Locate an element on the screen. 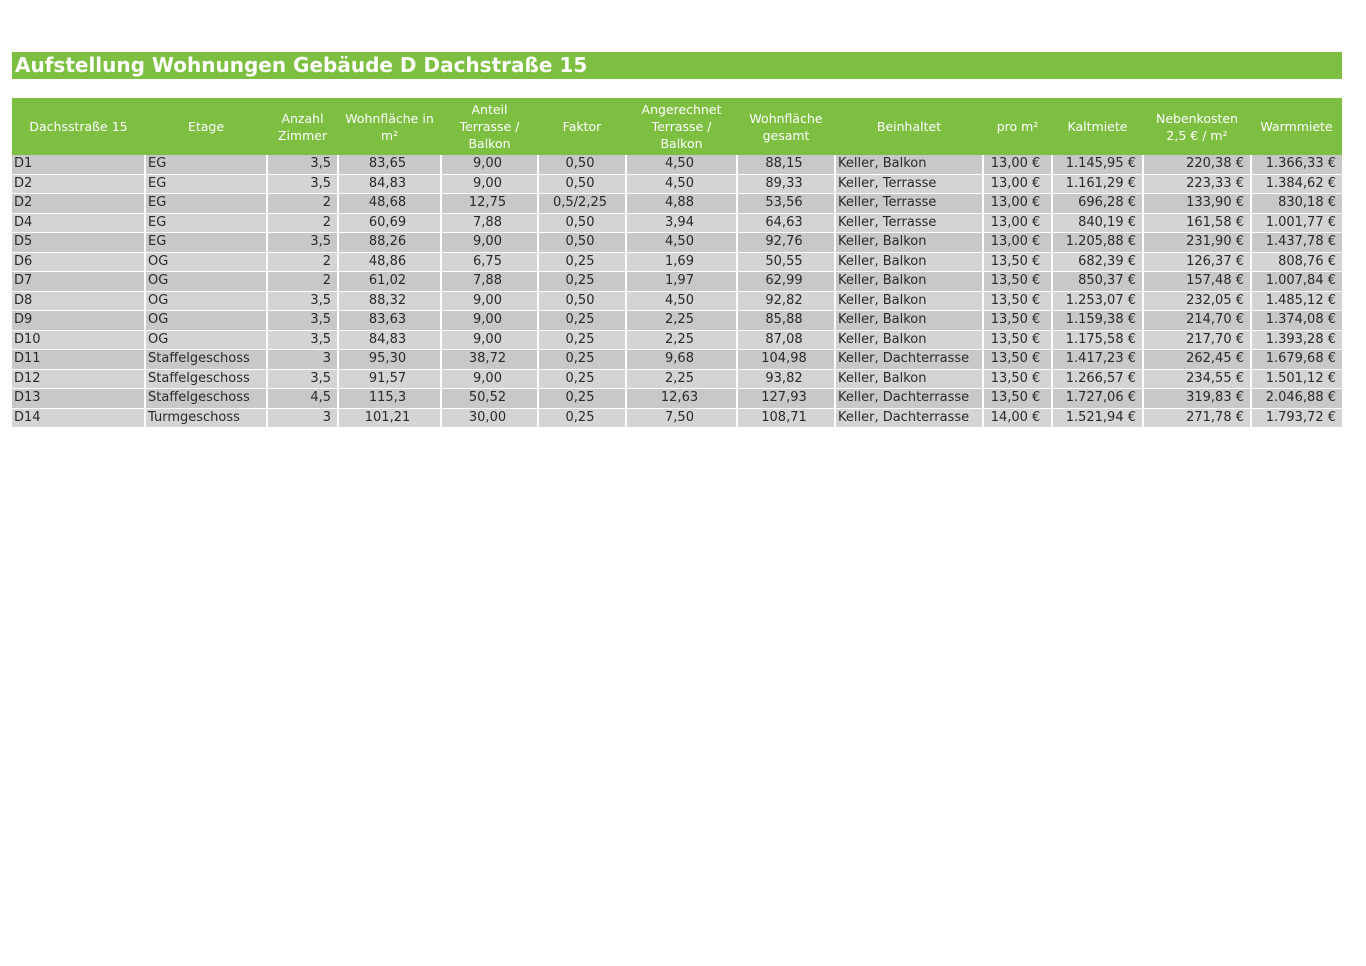 This screenshot has height=966, width=1366. cell-warmmiete: 1.793,72 € is located at coordinates (1296, 418).